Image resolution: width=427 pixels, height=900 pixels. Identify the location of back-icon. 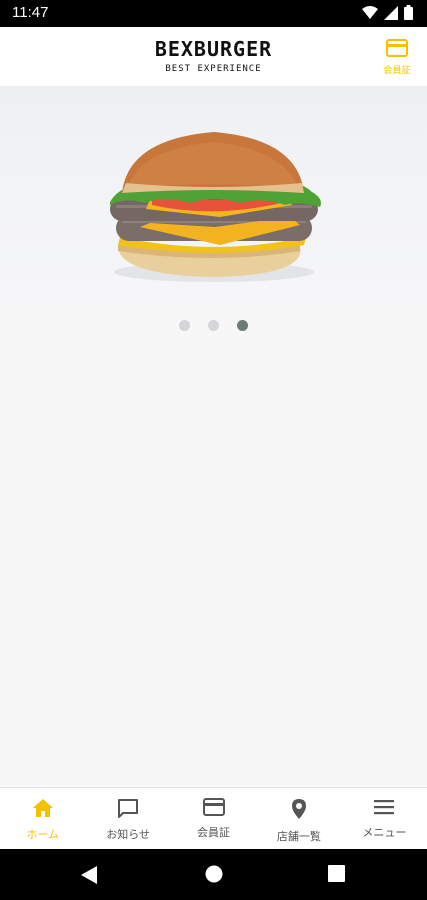
(89, 875).